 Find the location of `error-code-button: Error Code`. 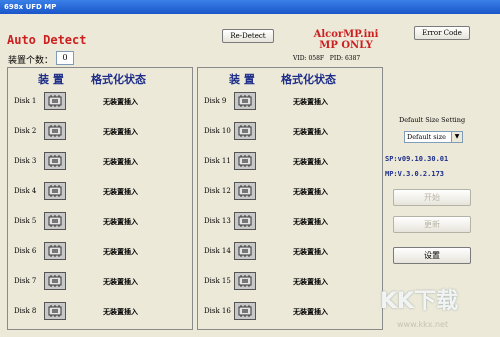

error-code-button: Error Code is located at coordinates (442, 33).